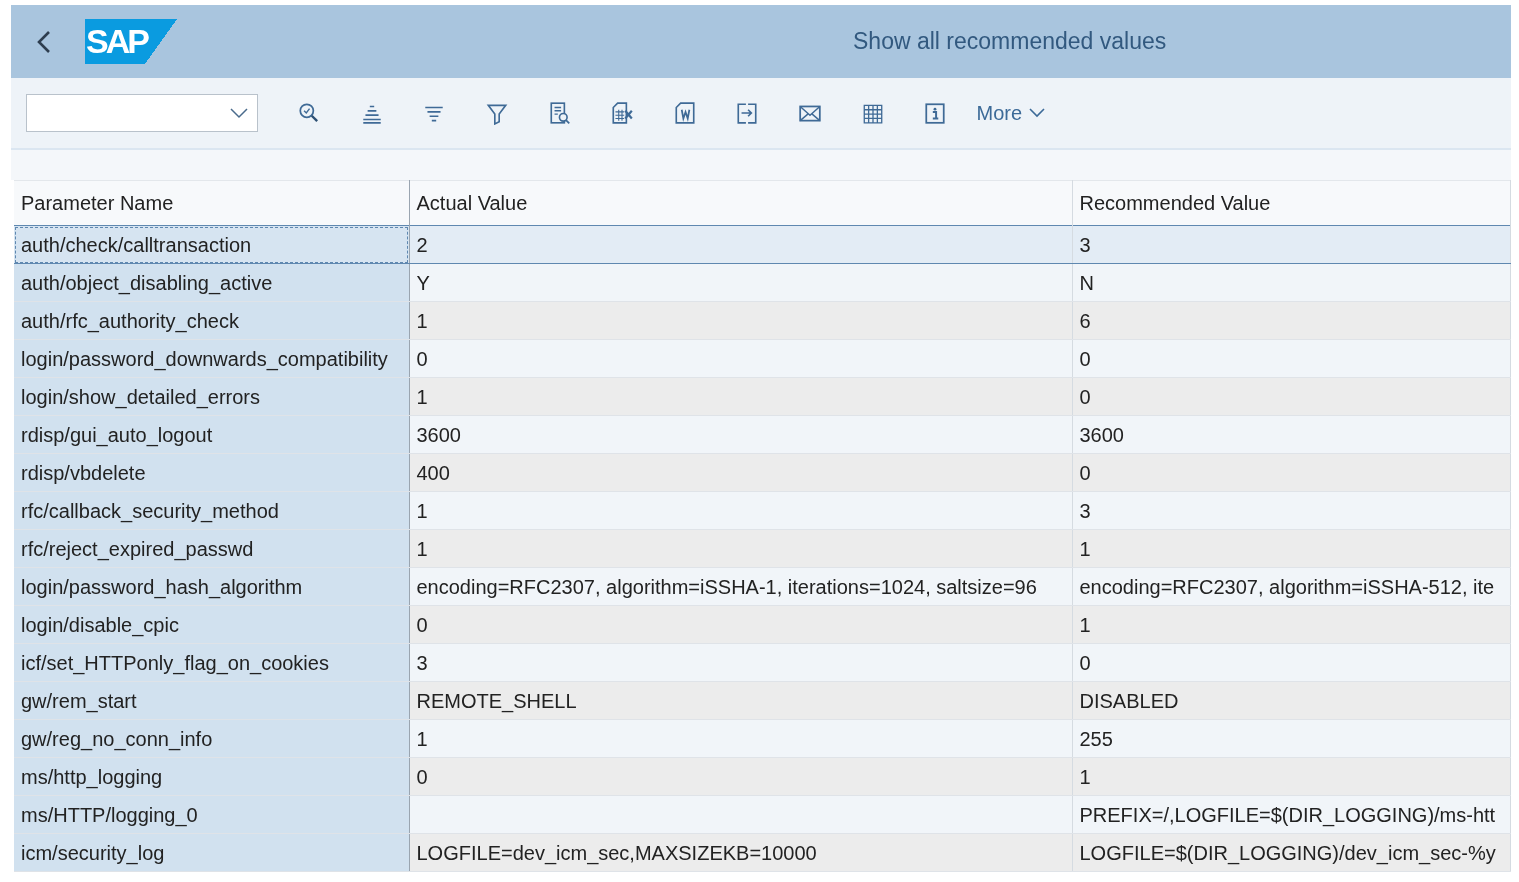 Image resolution: width=1519 pixels, height=882 pixels. I want to click on table-row: auth/check/calltransaction 2 3, so click(762, 244).